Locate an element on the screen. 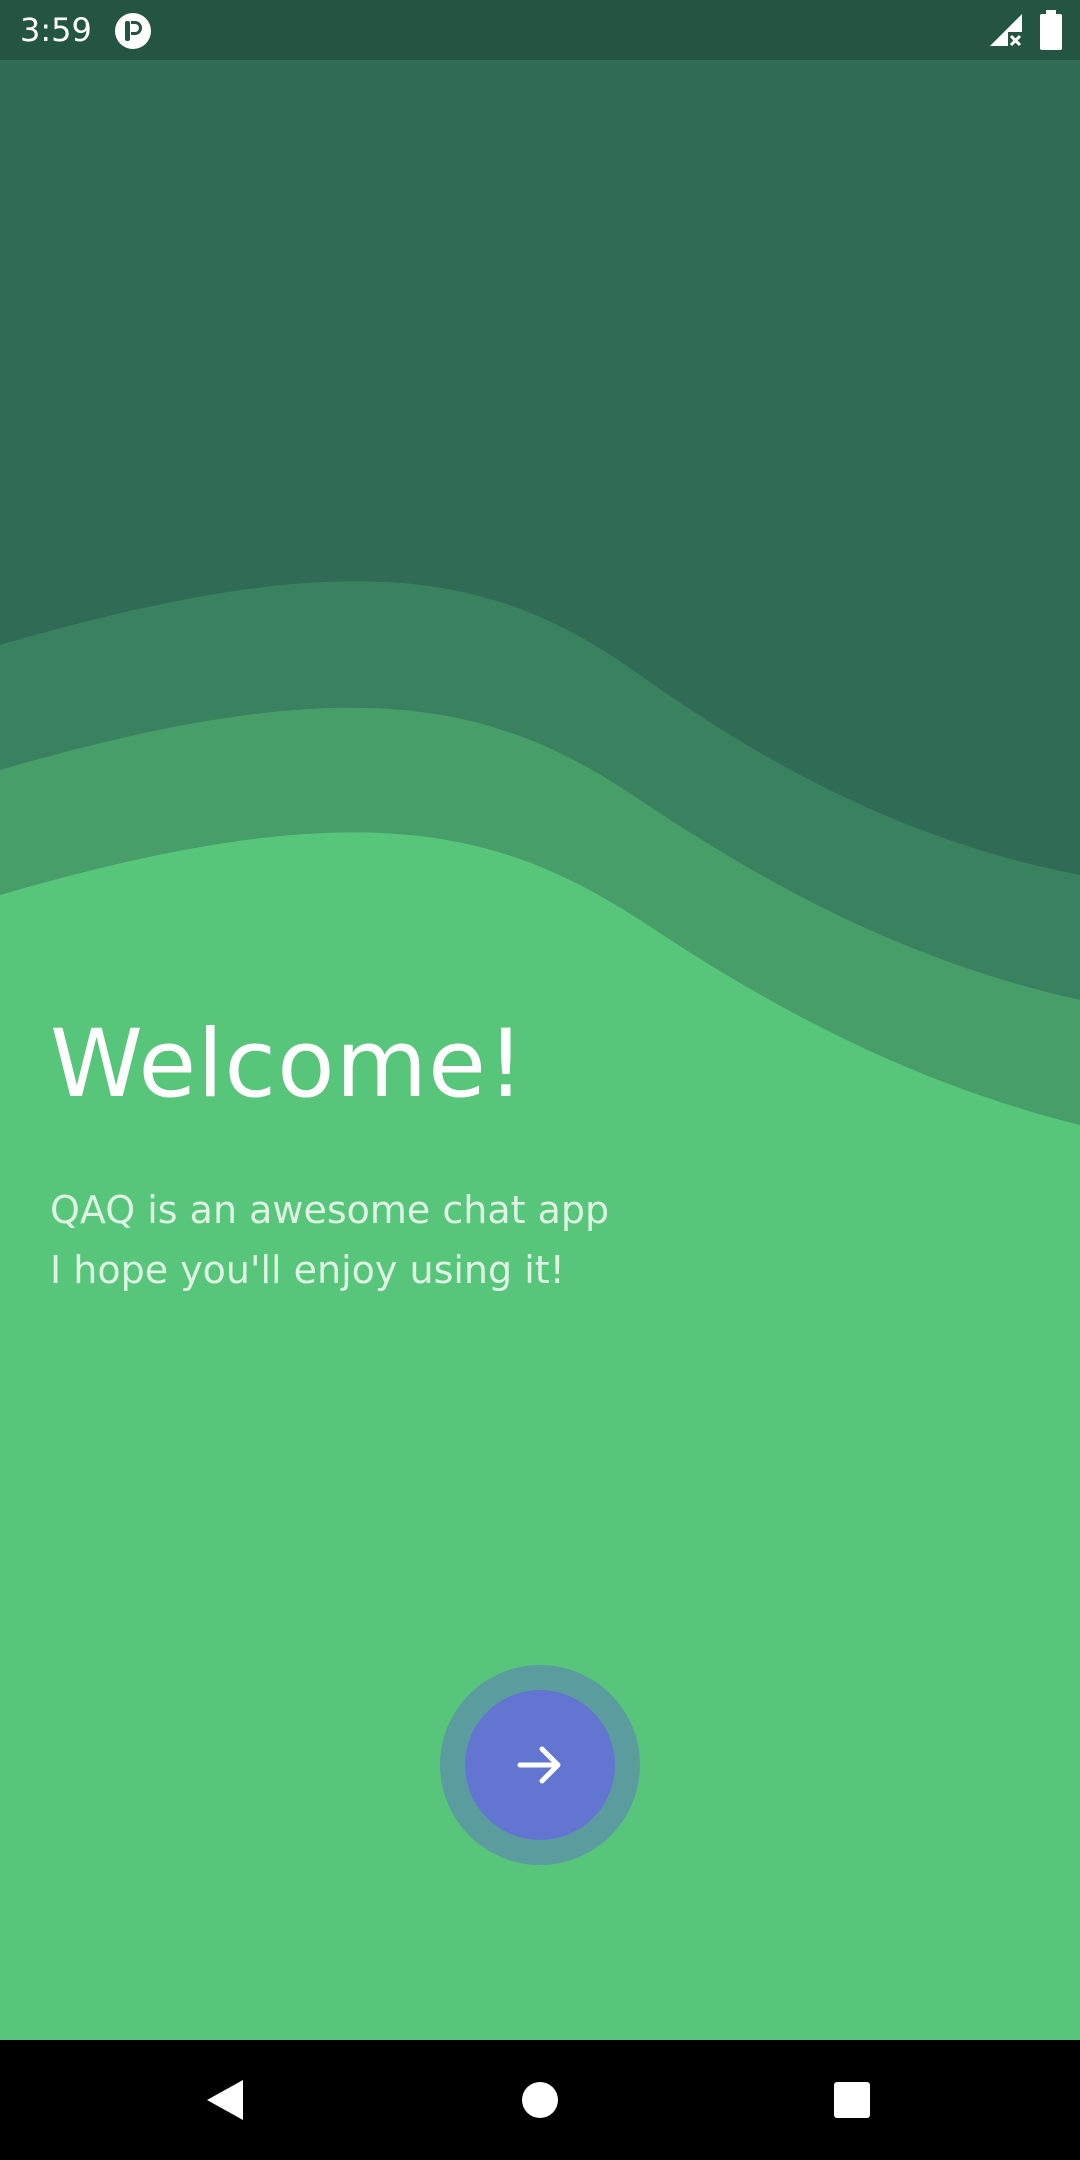 This screenshot has width=1080, height=2160. home-circle-icon is located at coordinates (540, 2100).